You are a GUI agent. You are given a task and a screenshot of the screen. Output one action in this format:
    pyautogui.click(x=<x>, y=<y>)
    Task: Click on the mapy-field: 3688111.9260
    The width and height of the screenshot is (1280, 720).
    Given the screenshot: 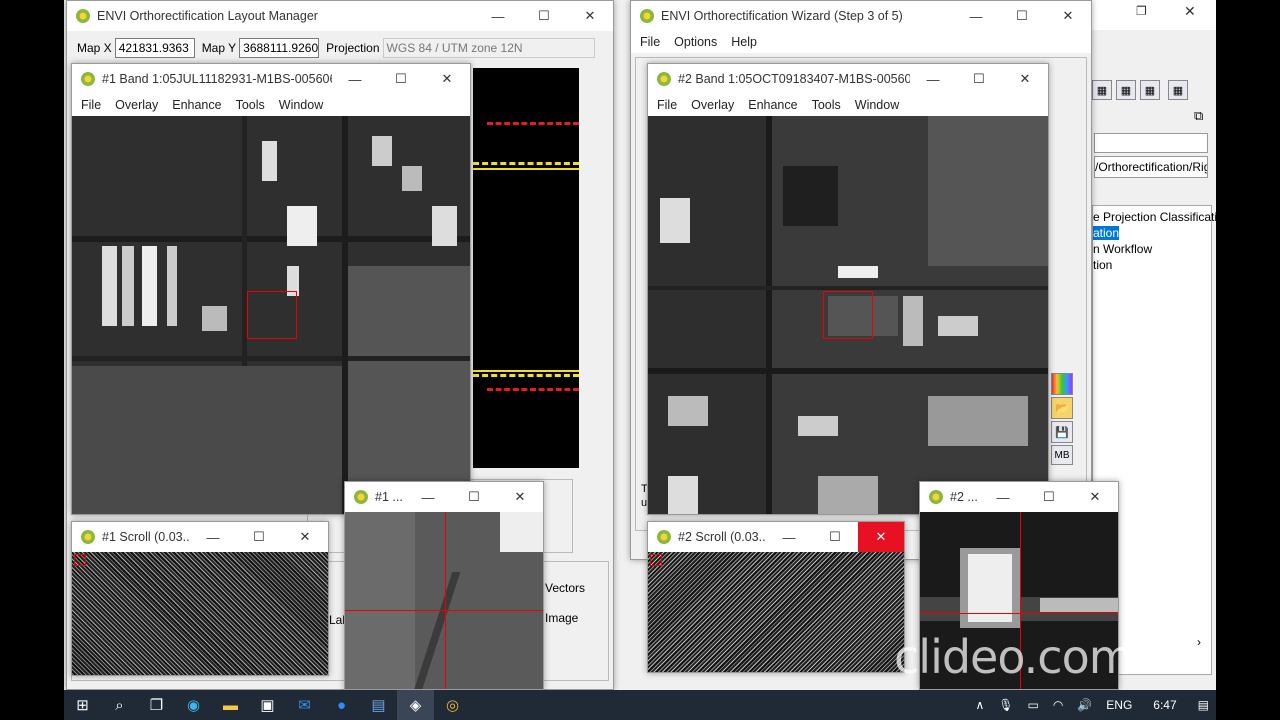 What is the action you would take?
    pyautogui.click(x=279, y=48)
    